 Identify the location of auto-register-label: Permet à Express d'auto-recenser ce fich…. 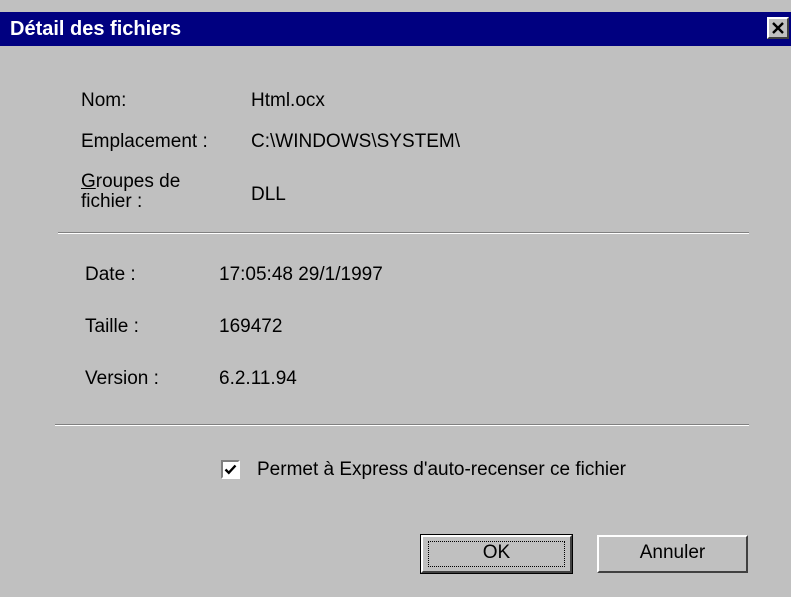
(441, 470).